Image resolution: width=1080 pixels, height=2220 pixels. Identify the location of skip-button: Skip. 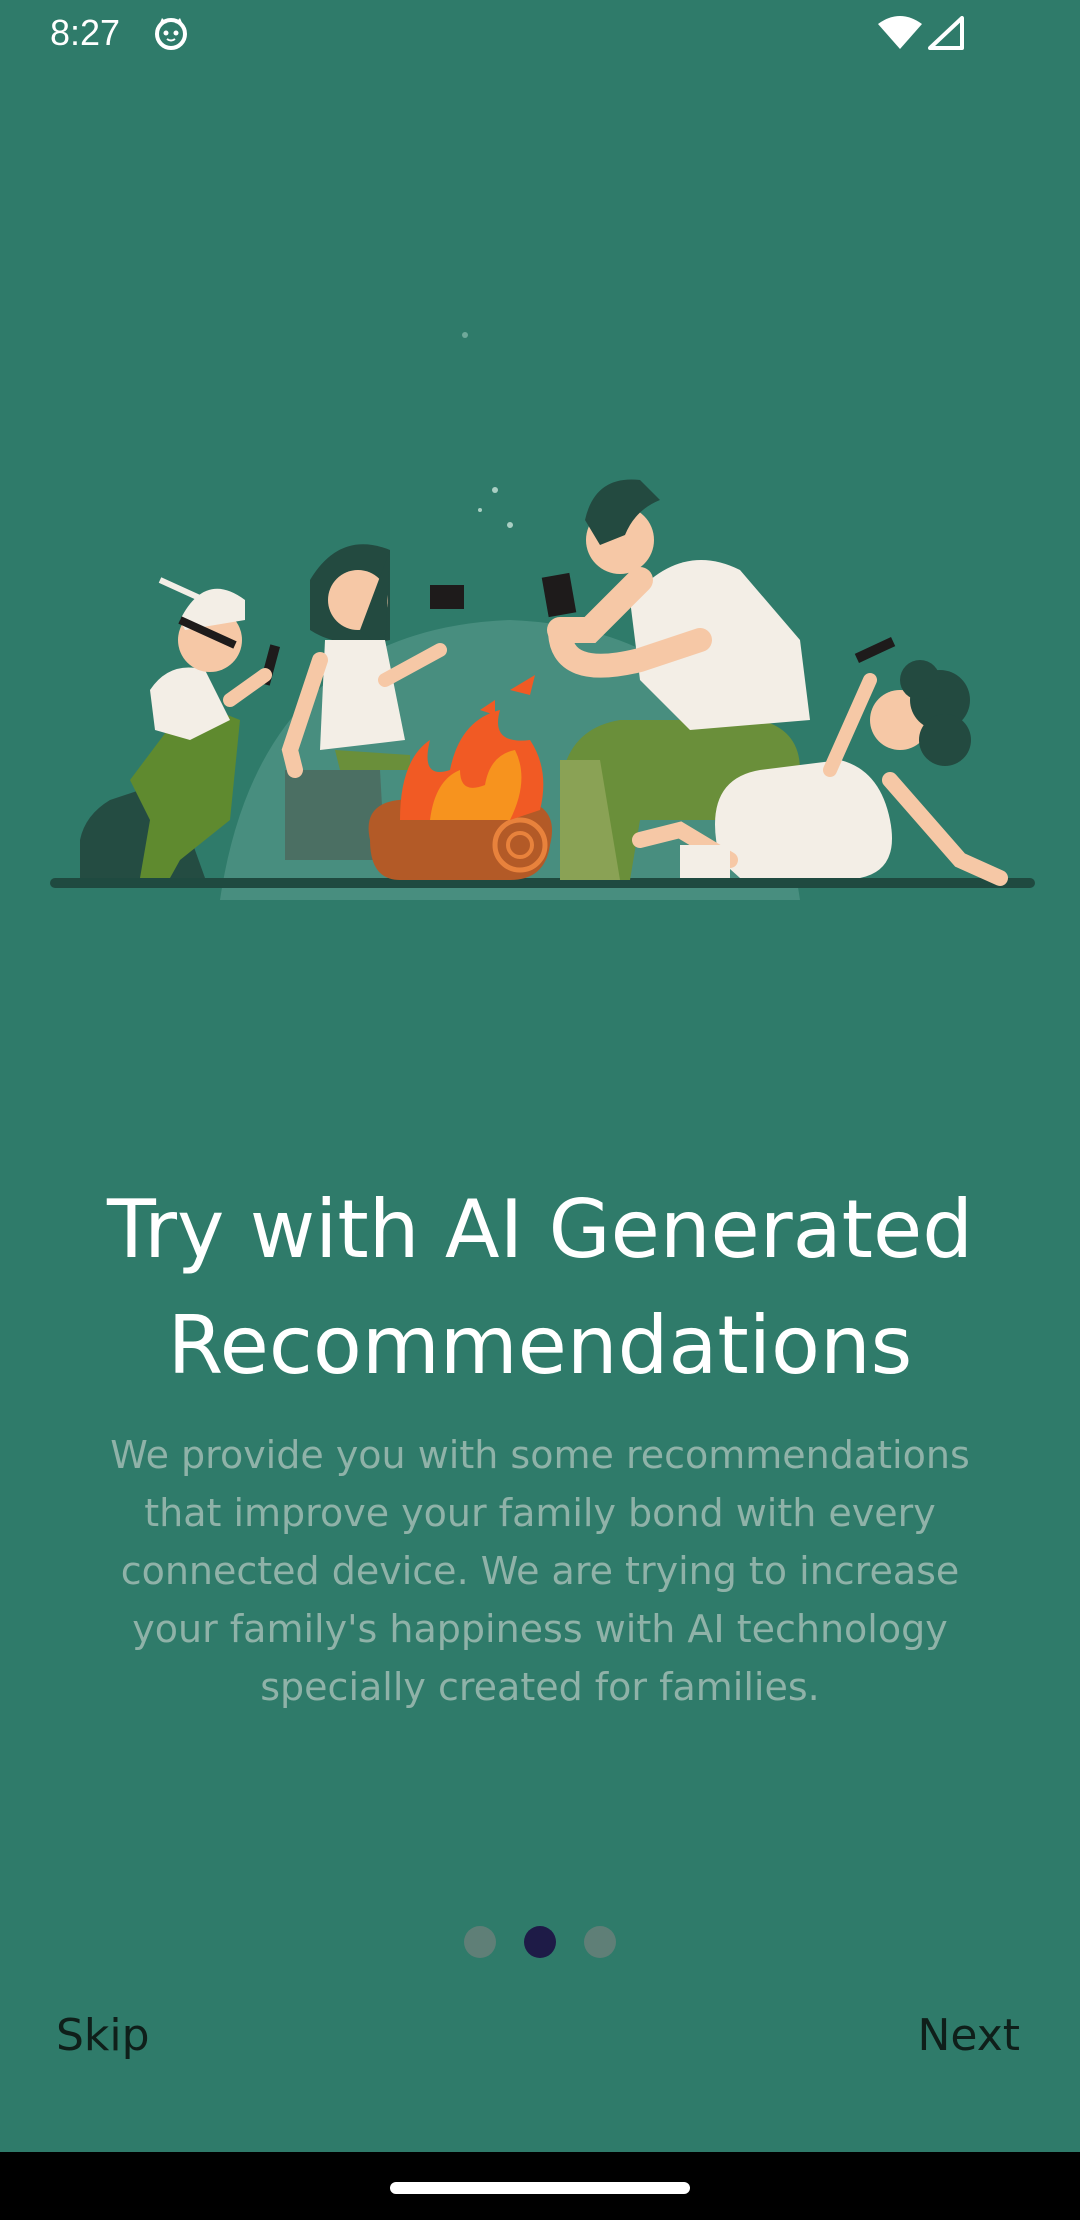
(103, 2035).